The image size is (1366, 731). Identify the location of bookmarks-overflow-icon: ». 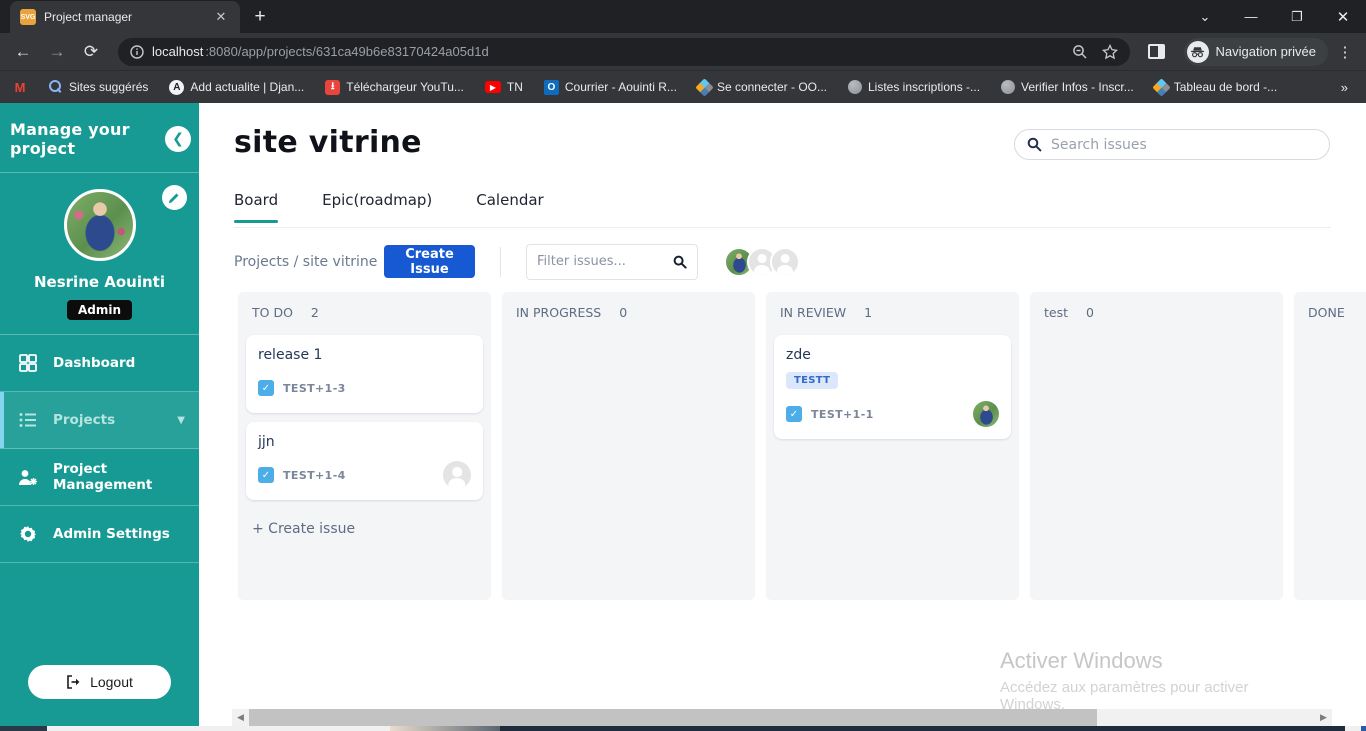
(1347, 87).